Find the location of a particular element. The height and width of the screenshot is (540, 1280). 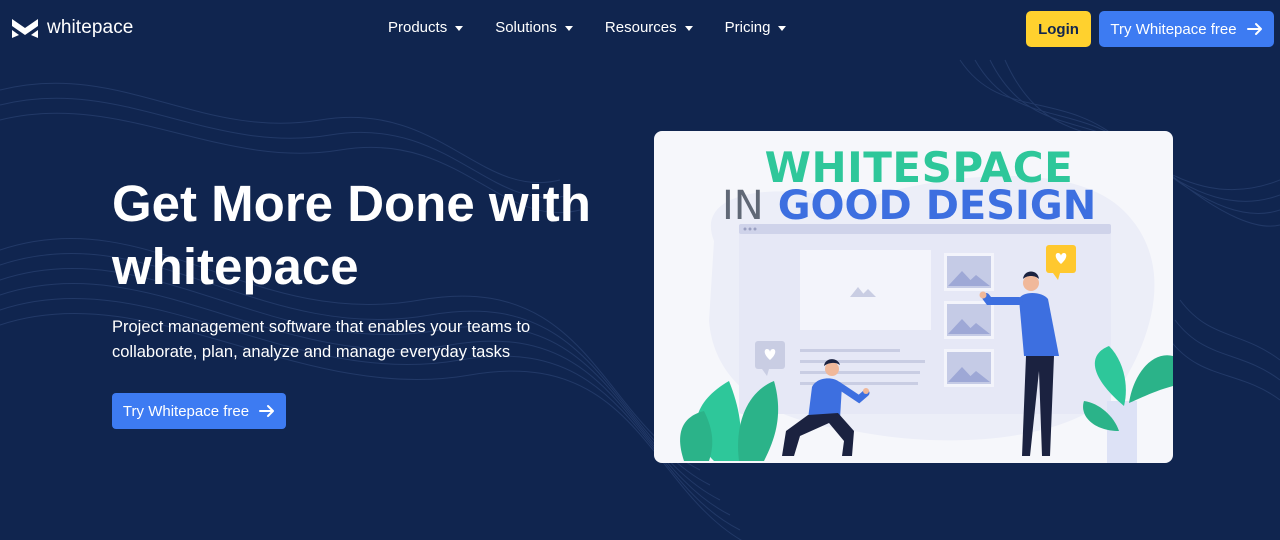

hero-title-line1: Get More Done with is located at coordinates (351, 203).